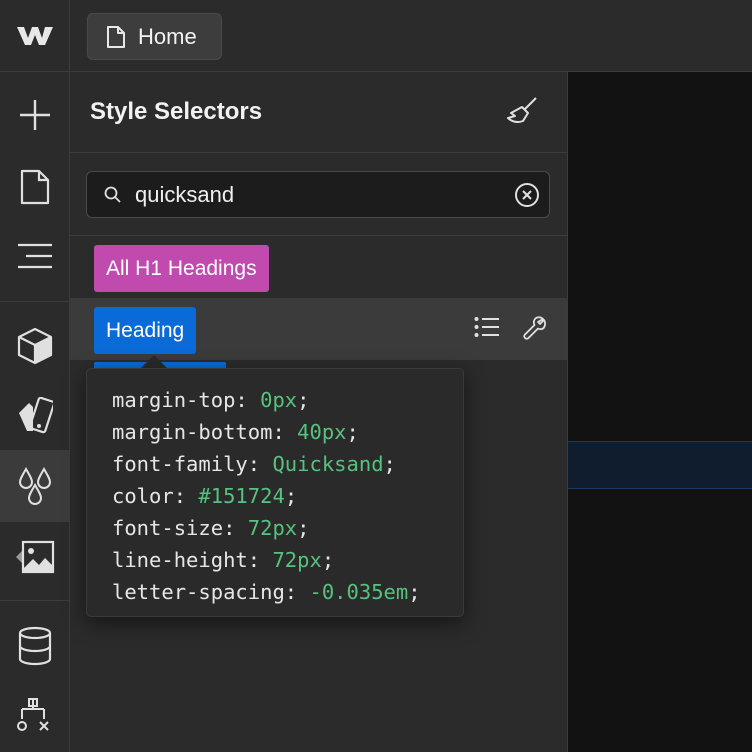  What do you see at coordinates (660, 465) in the screenshot?
I see `selected-element-highlight` at bounding box center [660, 465].